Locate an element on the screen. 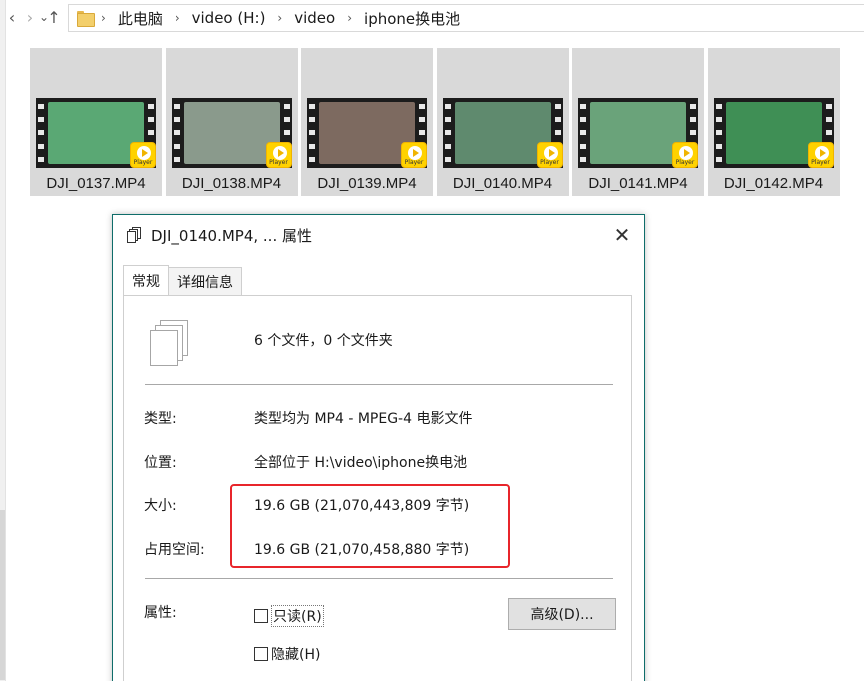  readonly-label: 只读(R) is located at coordinates (297, 616).